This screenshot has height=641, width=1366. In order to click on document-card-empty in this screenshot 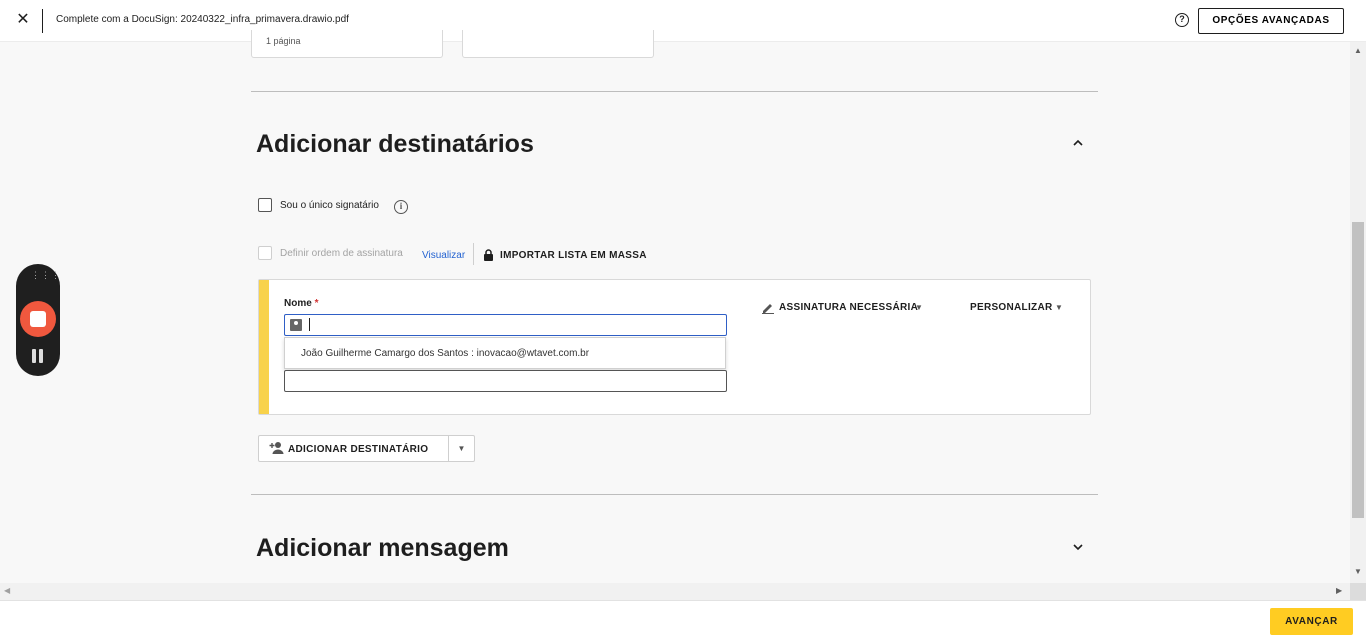, I will do `click(558, 44)`.